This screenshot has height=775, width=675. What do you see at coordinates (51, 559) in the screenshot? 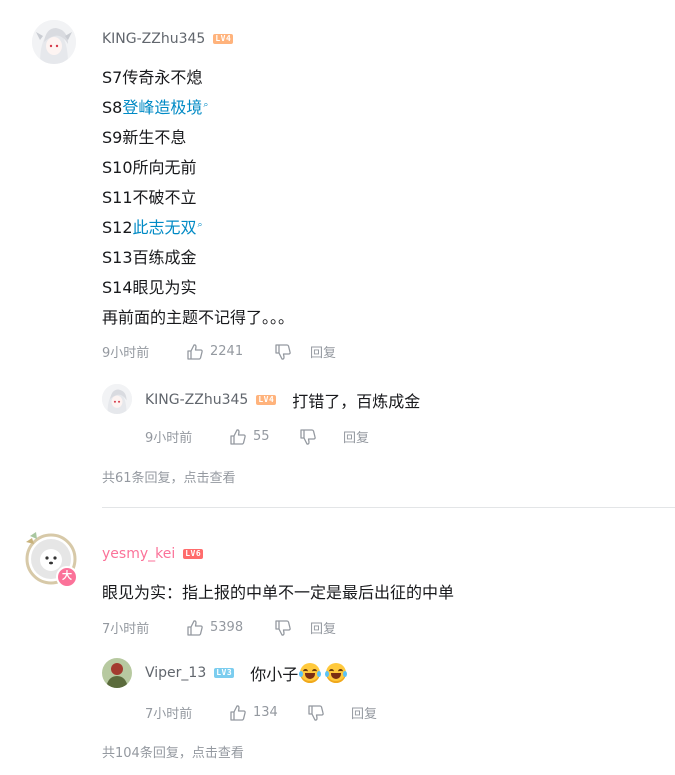
I see `avatar-frame: 大` at bounding box center [51, 559].